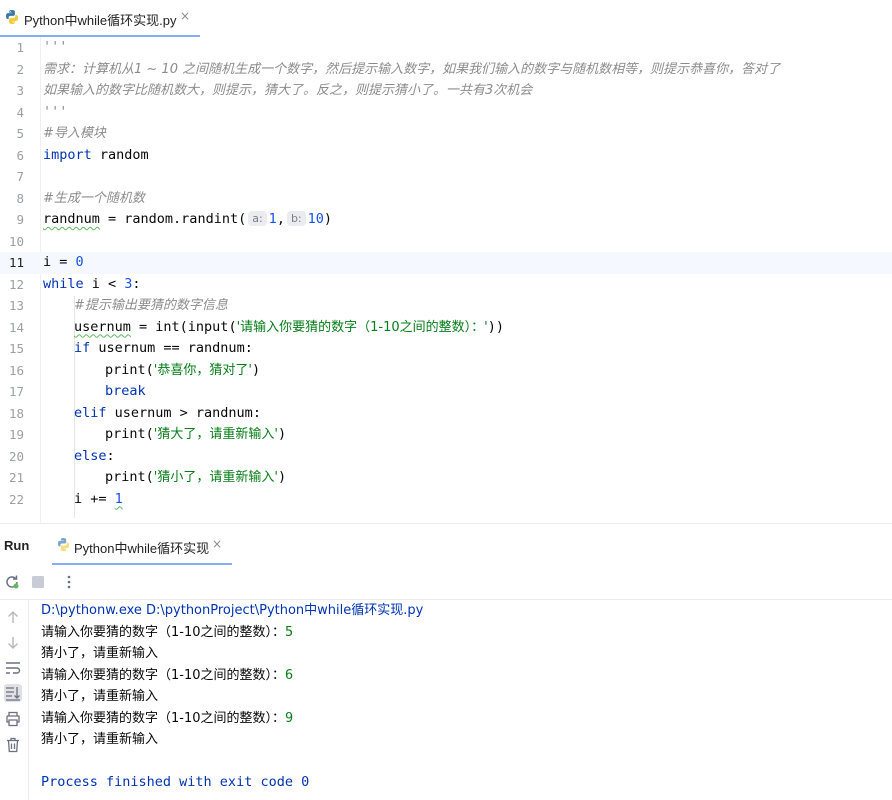  What do you see at coordinates (20, 133) in the screenshot?
I see `line-number: 5` at bounding box center [20, 133].